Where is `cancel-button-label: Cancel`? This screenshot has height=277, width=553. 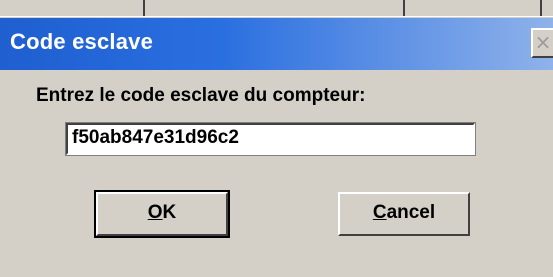
cancel-button-label: Cancel is located at coordinates (404, 212).